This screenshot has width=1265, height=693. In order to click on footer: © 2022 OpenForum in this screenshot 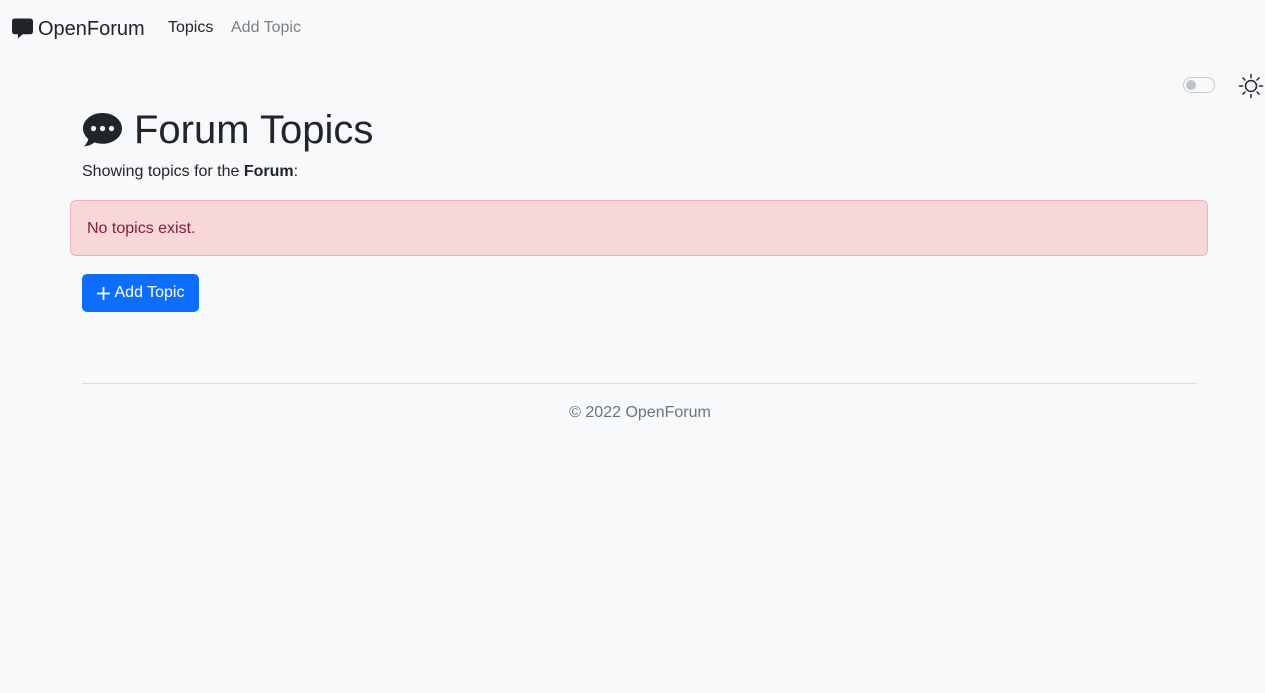, I will do `click(632, 413)`.